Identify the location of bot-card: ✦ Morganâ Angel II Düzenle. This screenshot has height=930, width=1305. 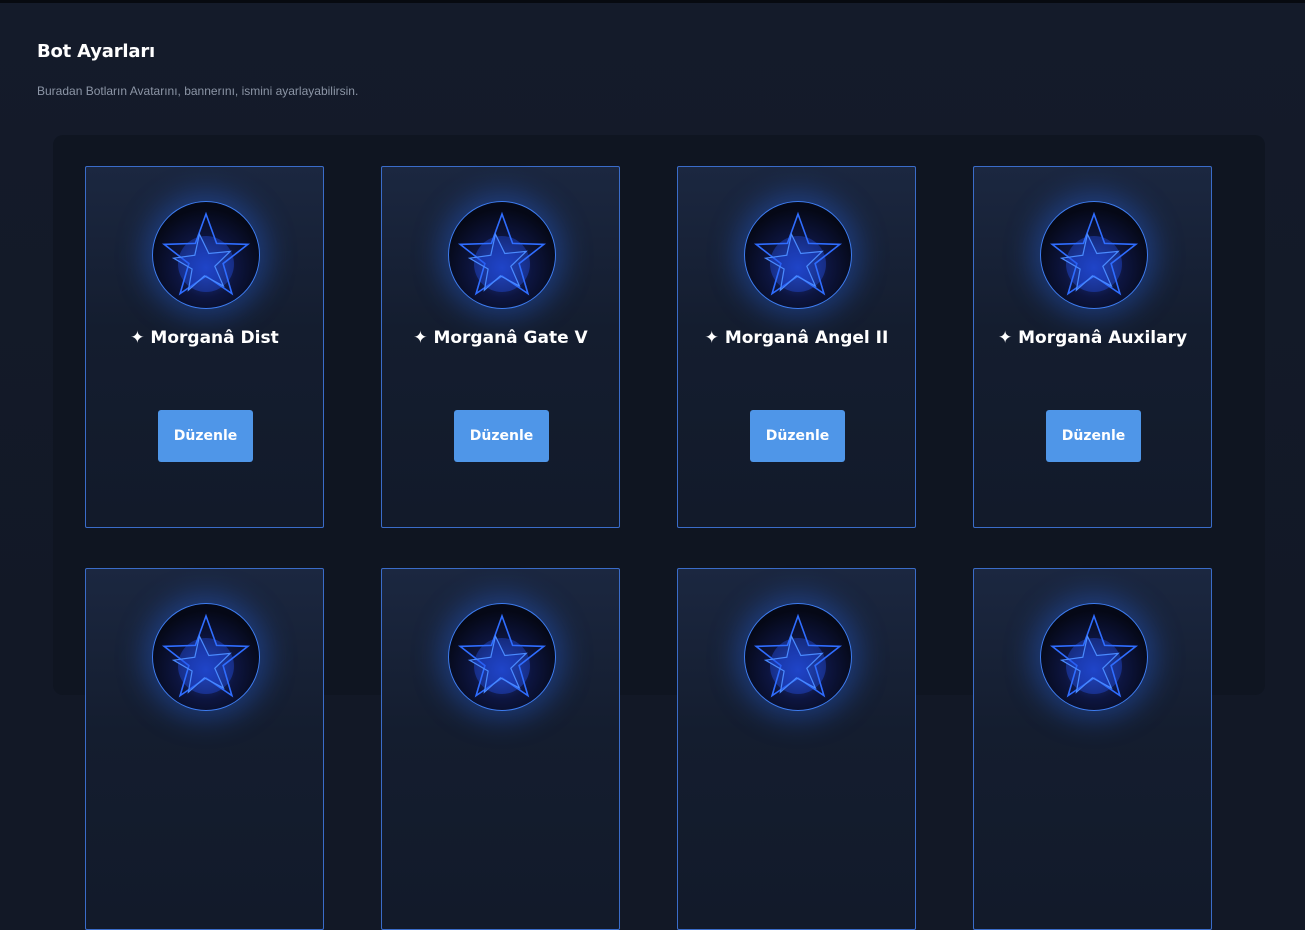
(796, 347).